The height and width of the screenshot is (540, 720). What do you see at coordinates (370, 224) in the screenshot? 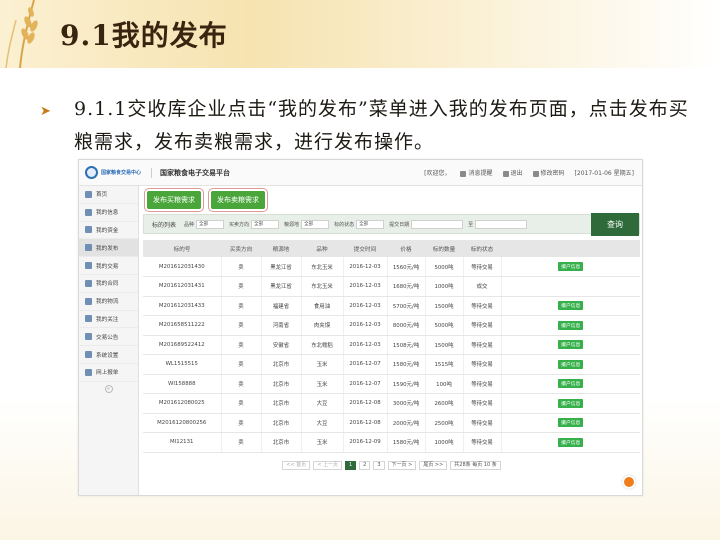
I see `status-select: 全部` at bounding box center [370, 224].